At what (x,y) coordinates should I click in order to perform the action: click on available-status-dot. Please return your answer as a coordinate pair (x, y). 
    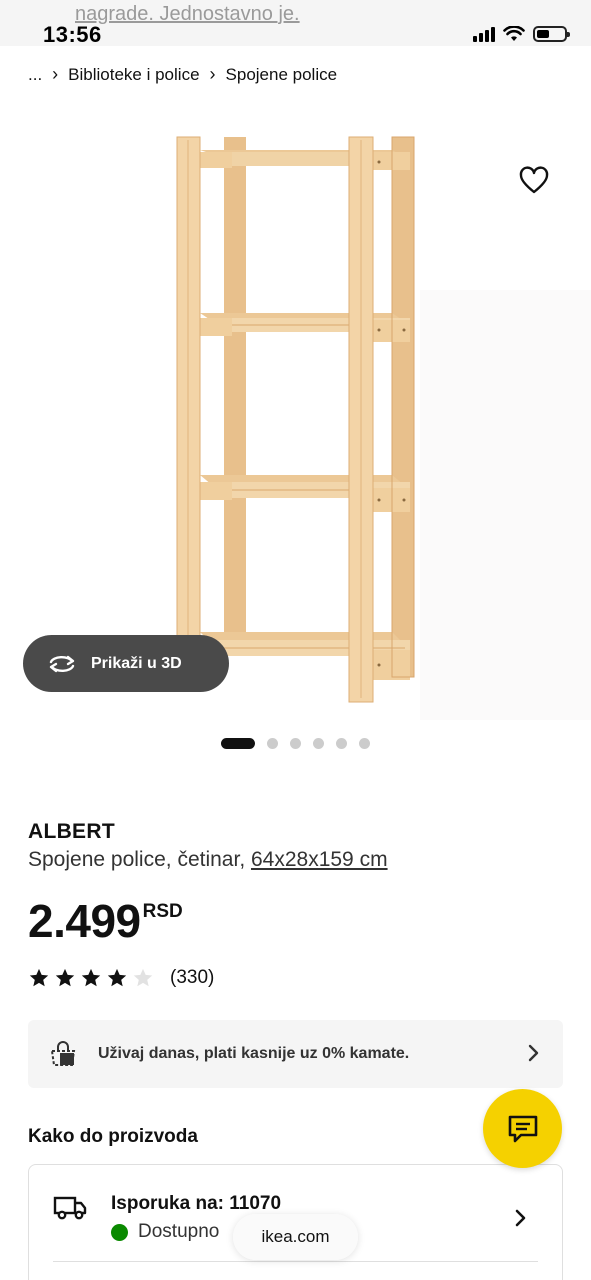
    Looking at the image, I should click on (119, 1232).